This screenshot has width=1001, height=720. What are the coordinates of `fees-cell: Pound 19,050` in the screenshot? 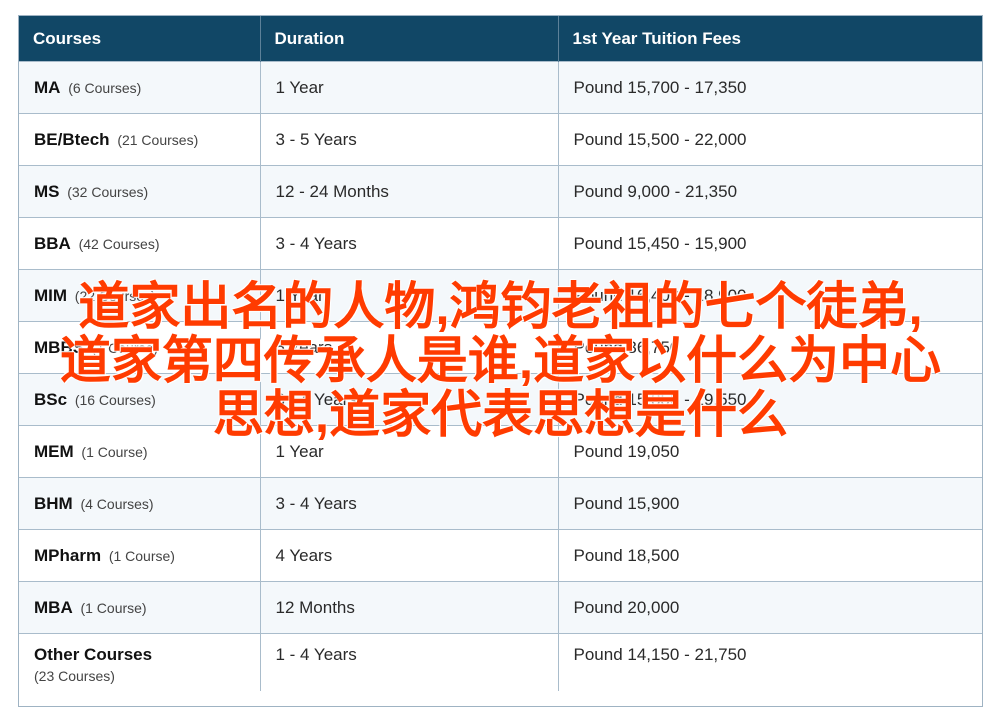 It's located at (770, 451).